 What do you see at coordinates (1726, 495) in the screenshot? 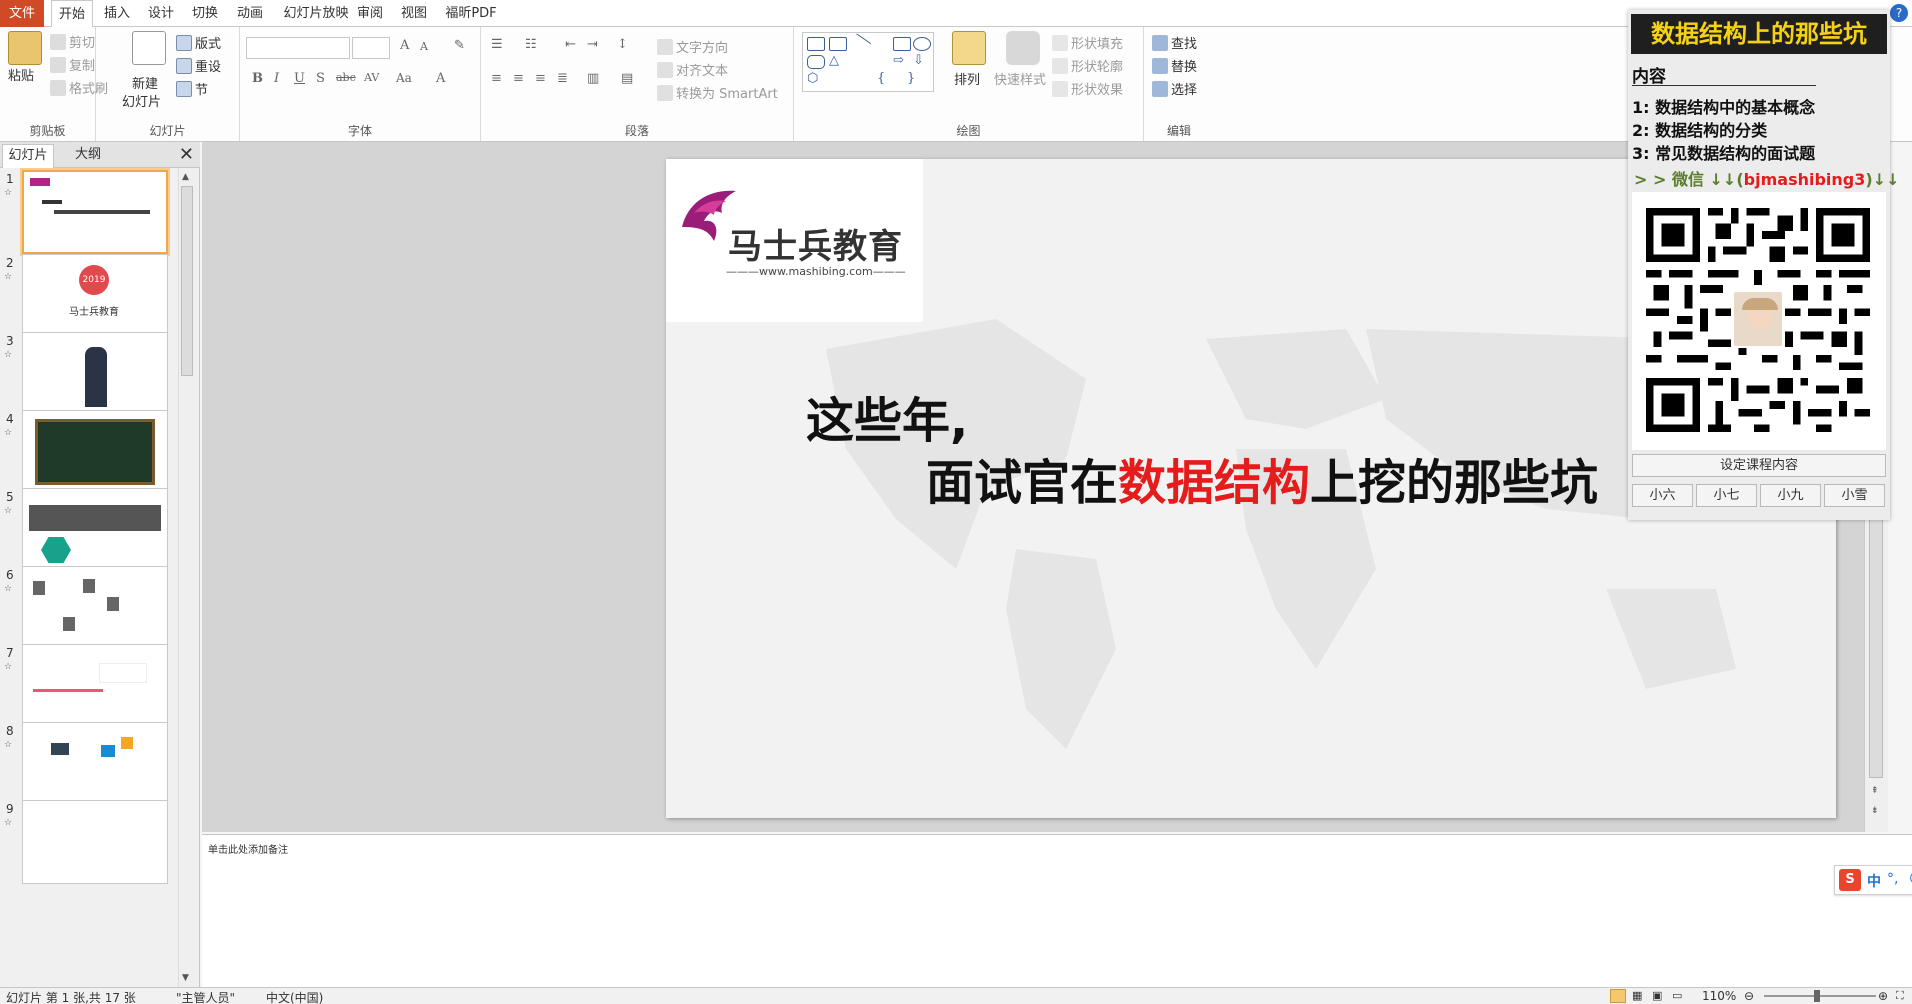
I see `name-button-2: 小七` at bounding box center [1726, 495].